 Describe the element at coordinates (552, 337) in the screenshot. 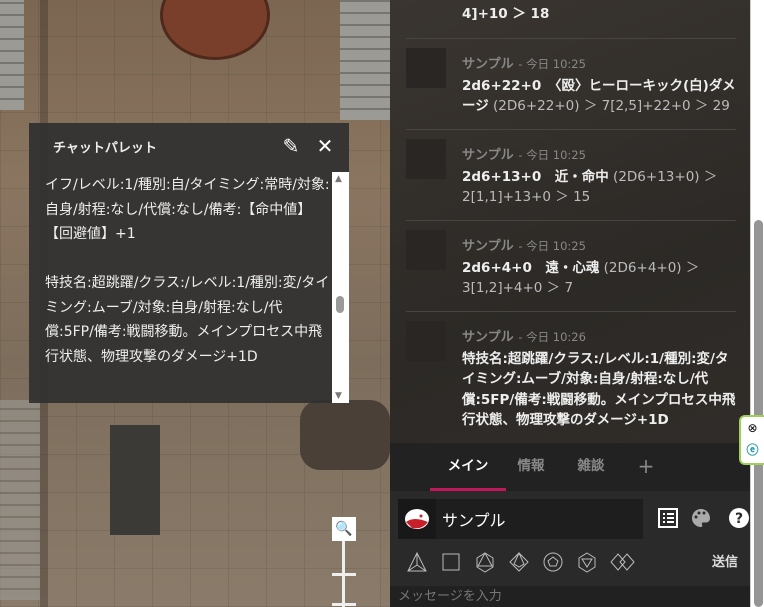

I see `timestamp: - 今日 10:26` at that location.